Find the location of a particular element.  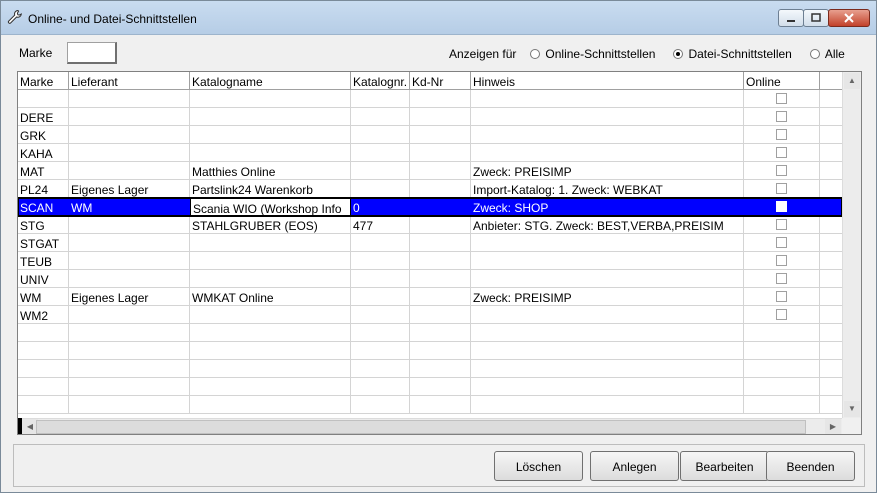

header-lieferant: Lieferant is located at coordinates (129, 81).